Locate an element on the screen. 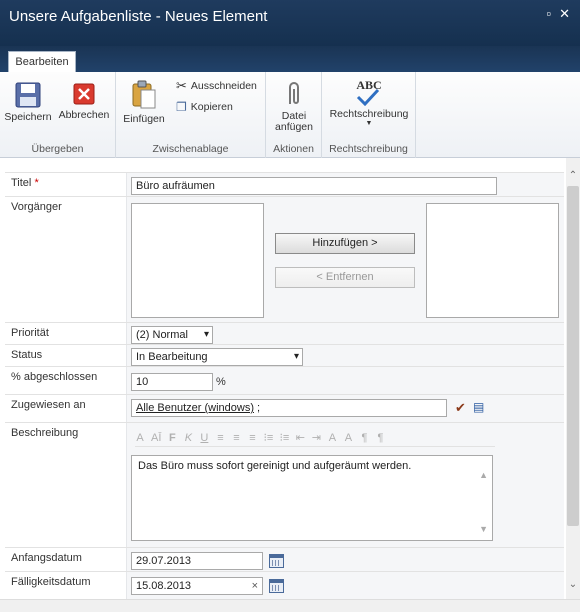 This screenshot has height=612, width=580. due-date-input: 15.08.2013 × is located at coordinates (197, 586).